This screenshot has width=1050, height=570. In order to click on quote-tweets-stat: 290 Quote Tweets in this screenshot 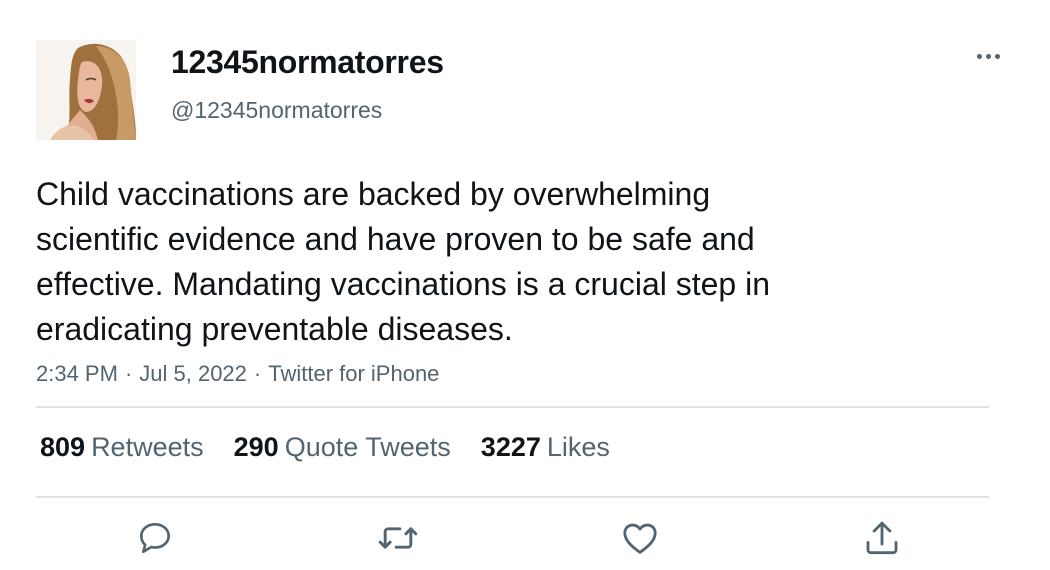, I will do `click(342, 447)`.